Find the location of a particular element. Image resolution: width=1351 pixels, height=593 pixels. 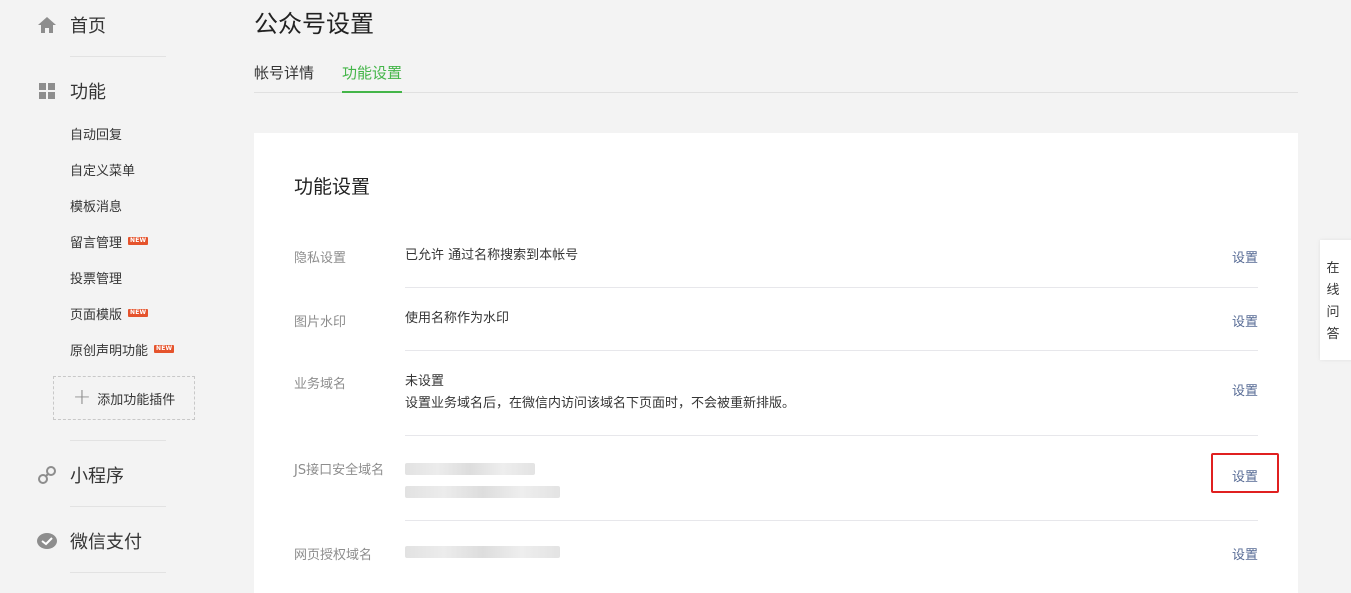

online-qa-char: 在 is located at coordinates (1333, 268).